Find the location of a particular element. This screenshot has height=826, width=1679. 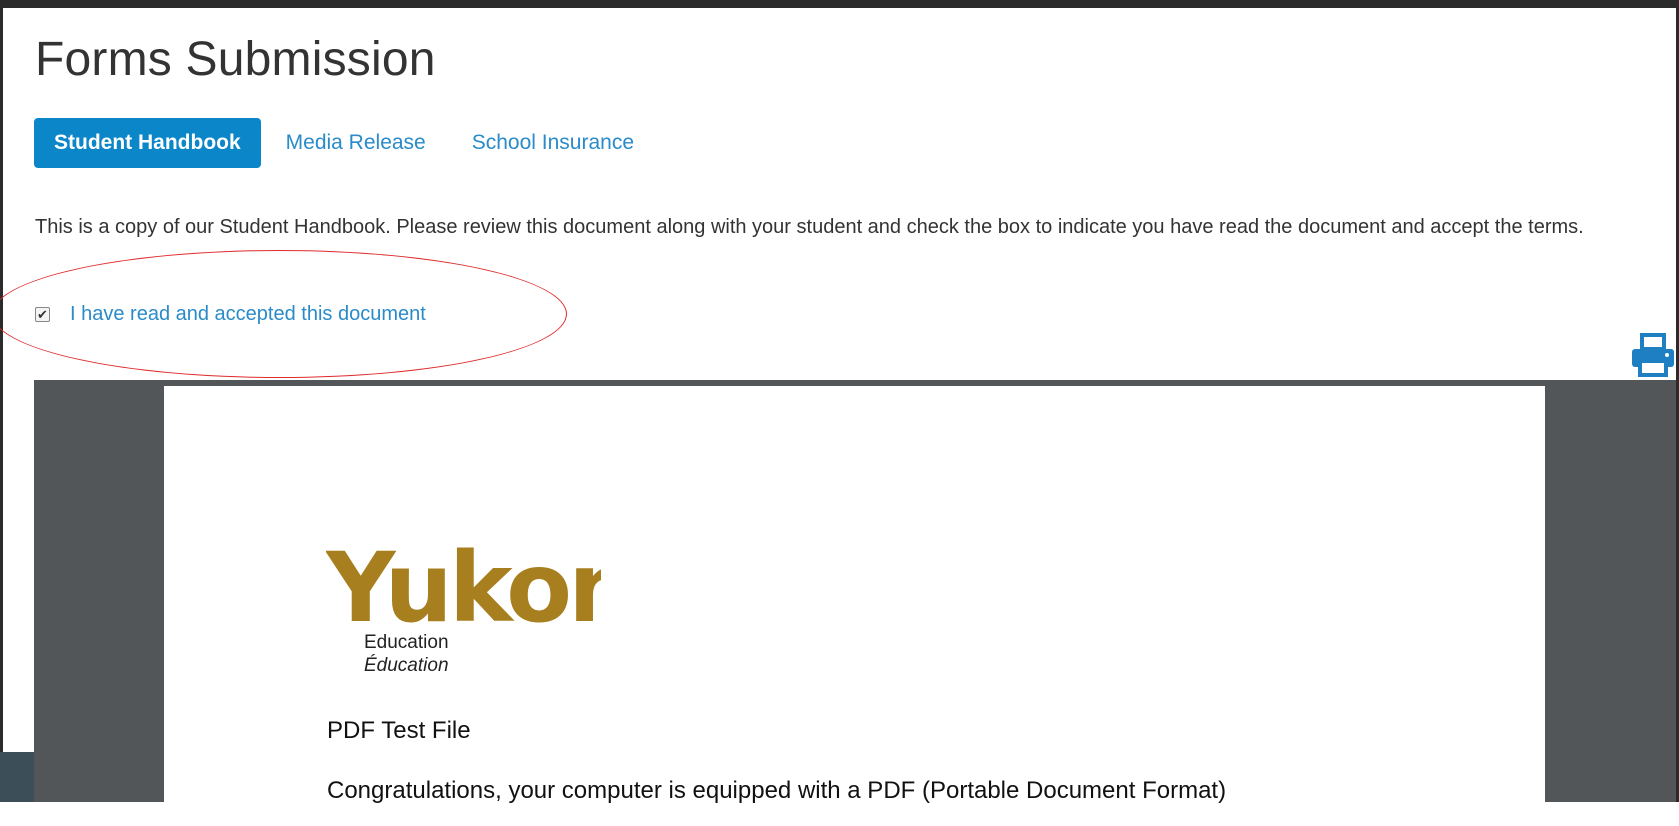

pdf-heading: PDF Test File is located at coordinates (399, 730).